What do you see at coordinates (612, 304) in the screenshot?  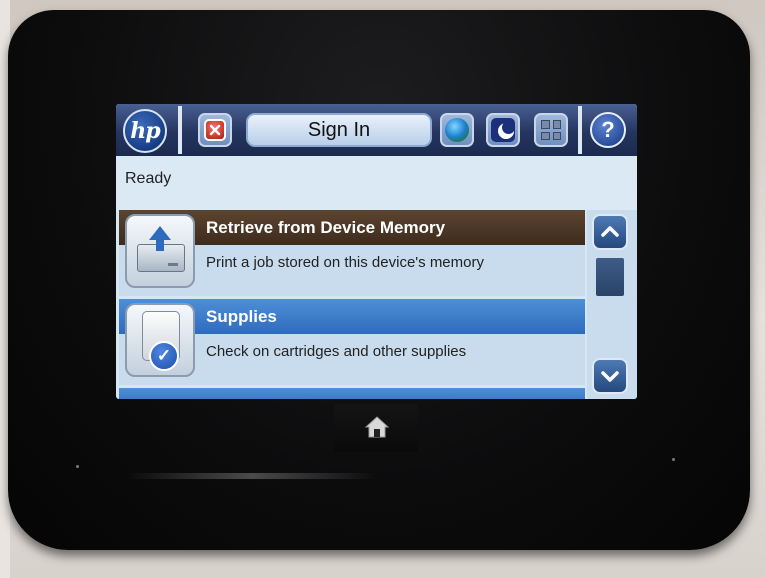 I see `scrollbar` at bounding box center [612, 304].